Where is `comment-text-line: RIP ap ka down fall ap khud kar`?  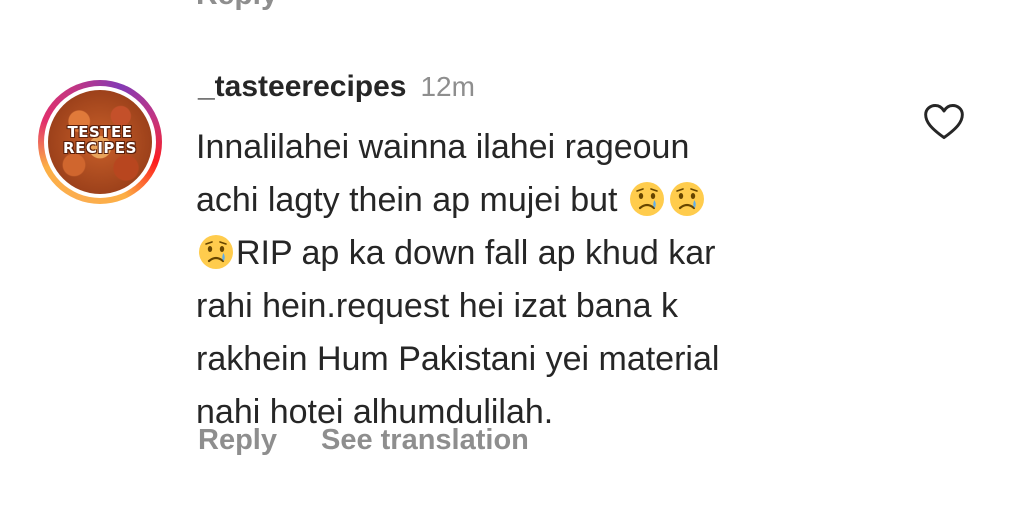
comment-text-line: RIP ap ka down fall ap khud kar is located at coordinates (476, 253).